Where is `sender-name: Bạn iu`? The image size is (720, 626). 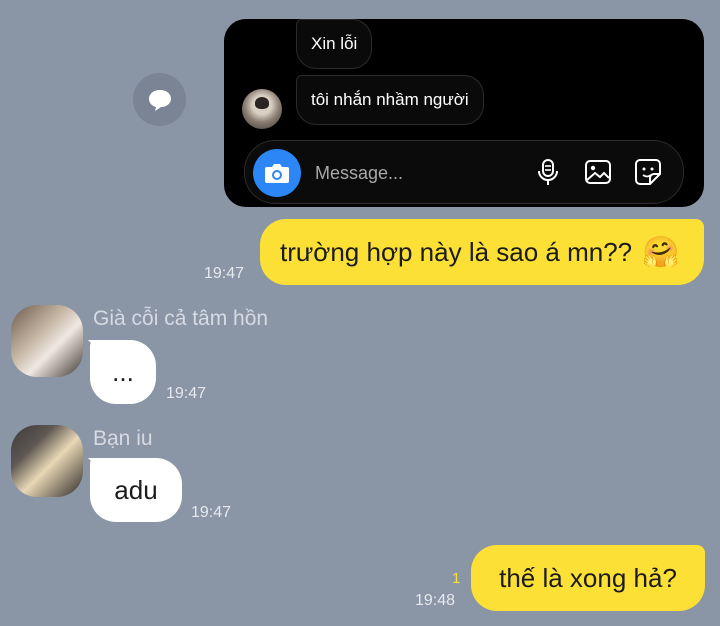
sender-name: Bạn iu is located at coordinates (123, 438).